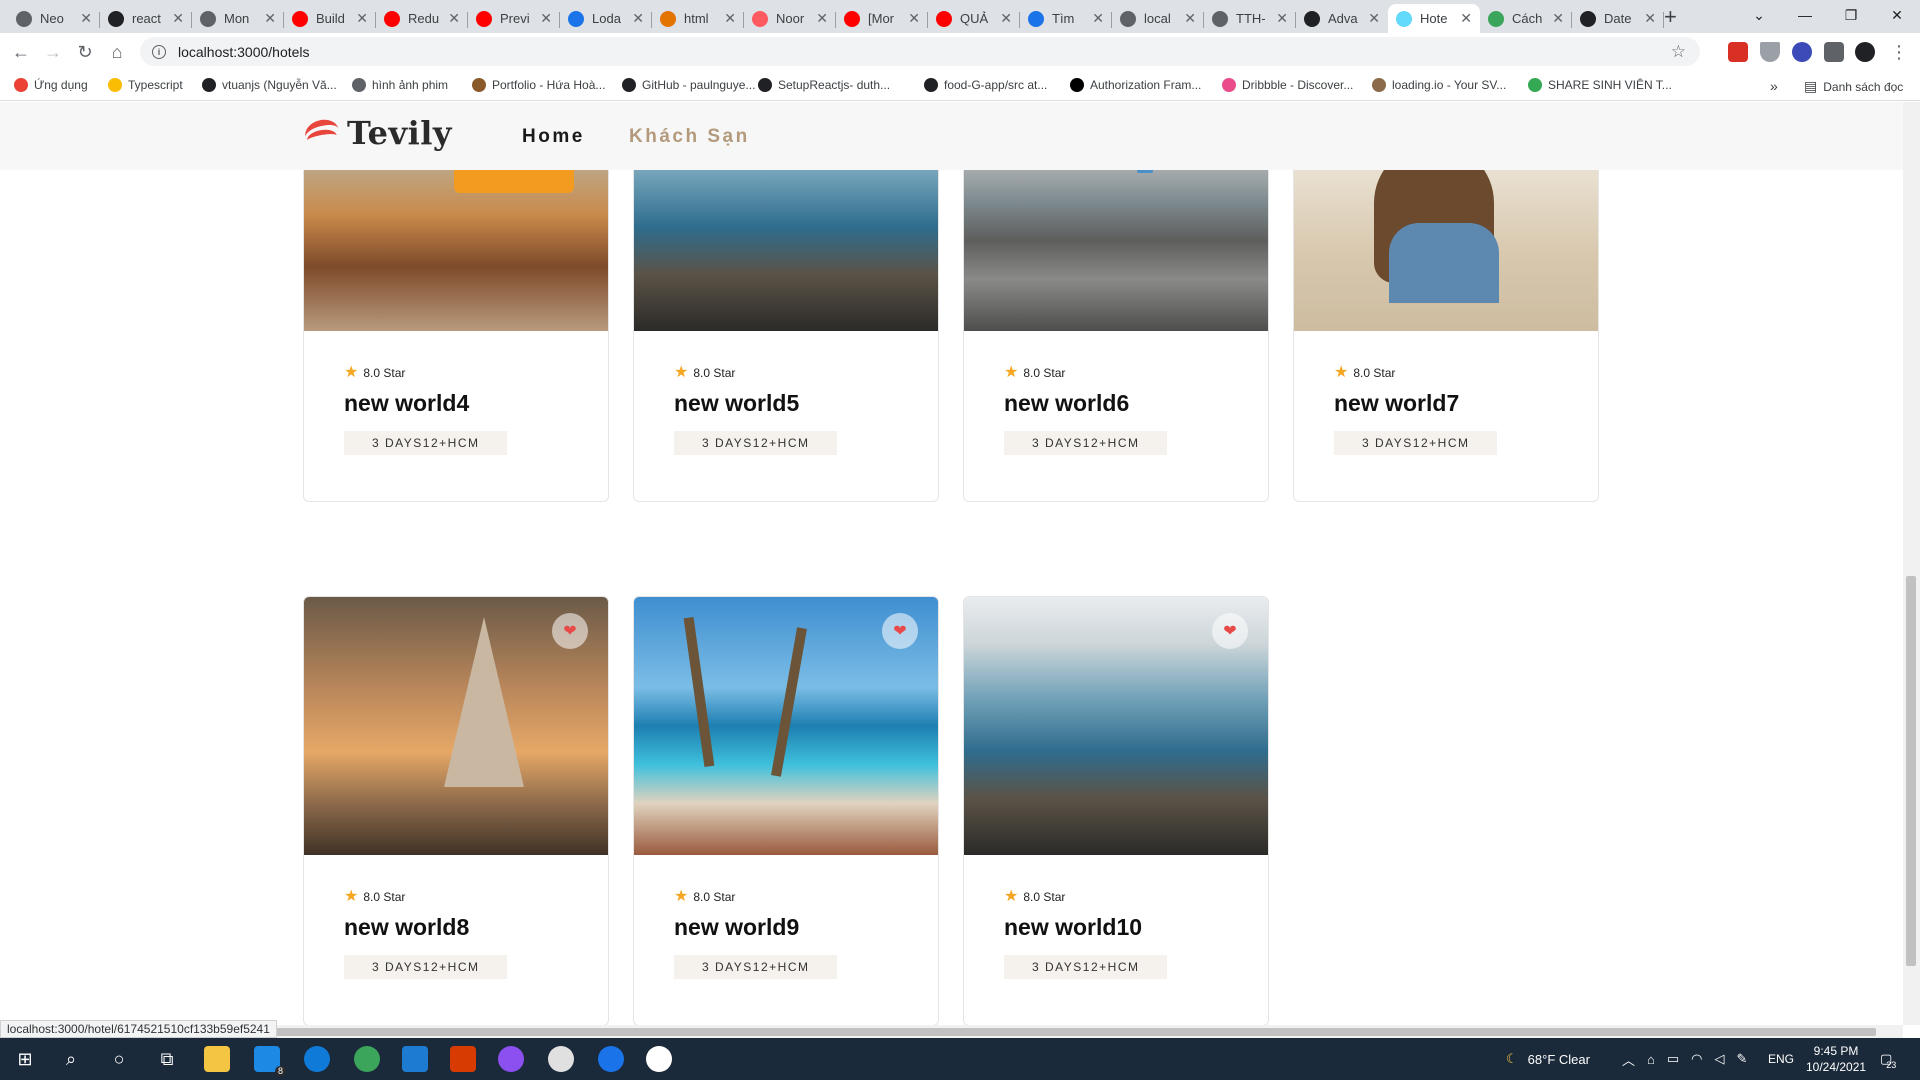 The width and height of the screenshot is (1920, 1080). I want to click on horizontal-scrollbar, so click(951, 1031).